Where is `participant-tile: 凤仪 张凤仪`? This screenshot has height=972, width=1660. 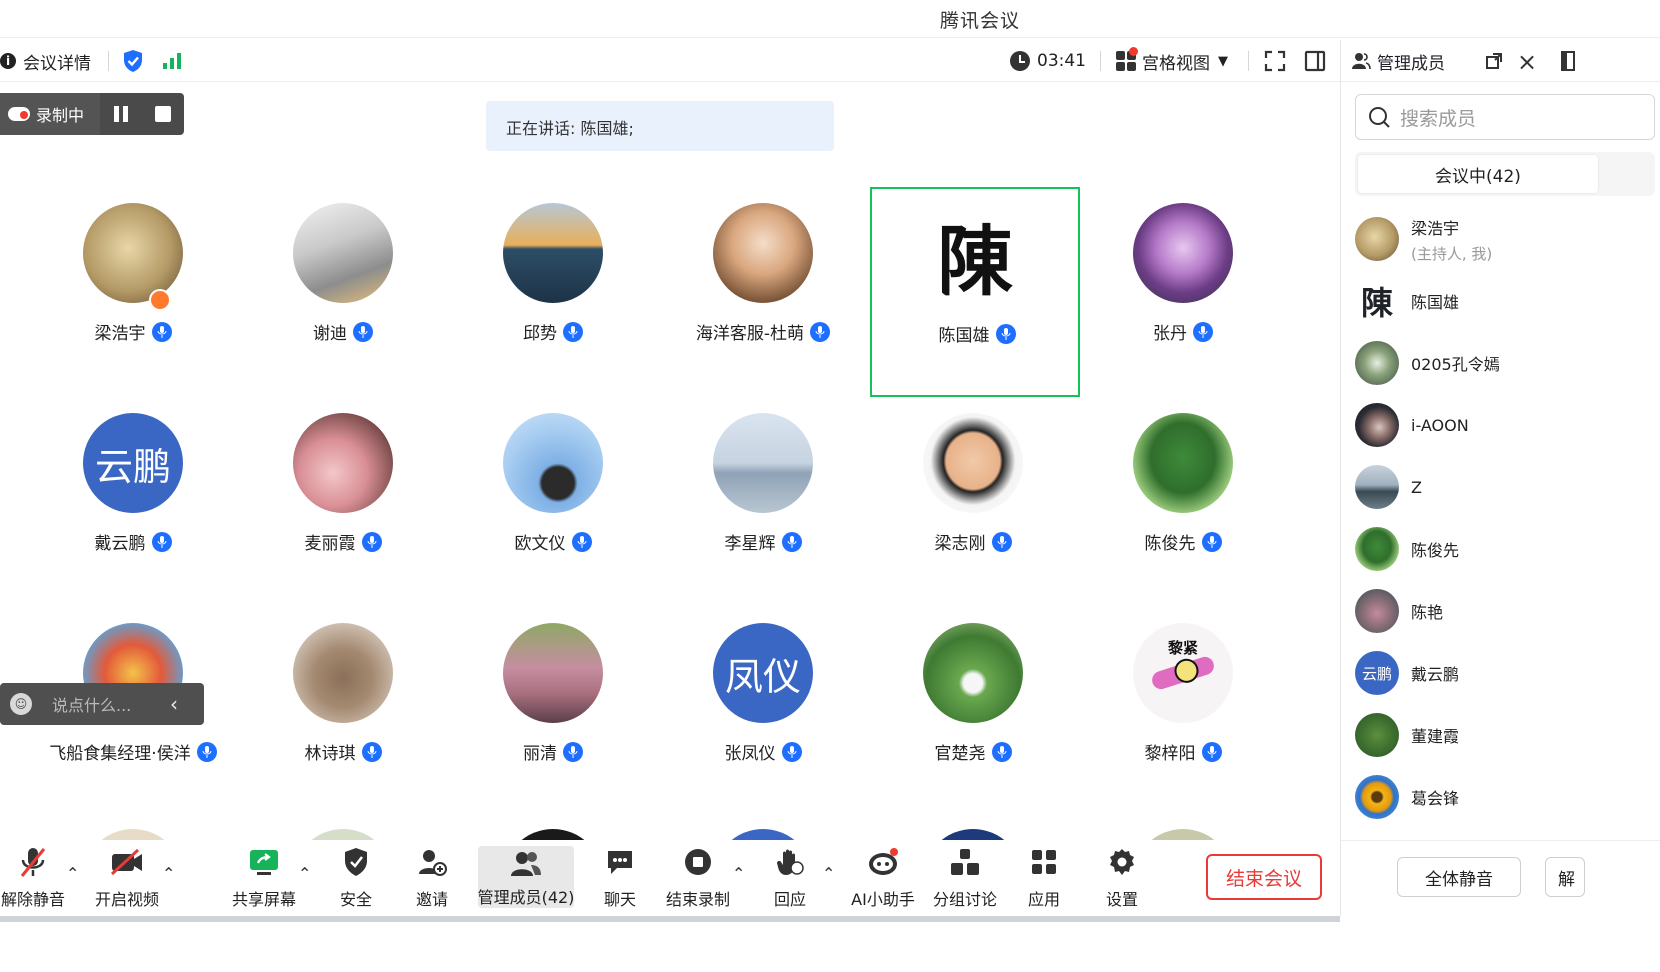 participant-tile: 凤仪 张凤仪 is located at coordinates (763, 708).